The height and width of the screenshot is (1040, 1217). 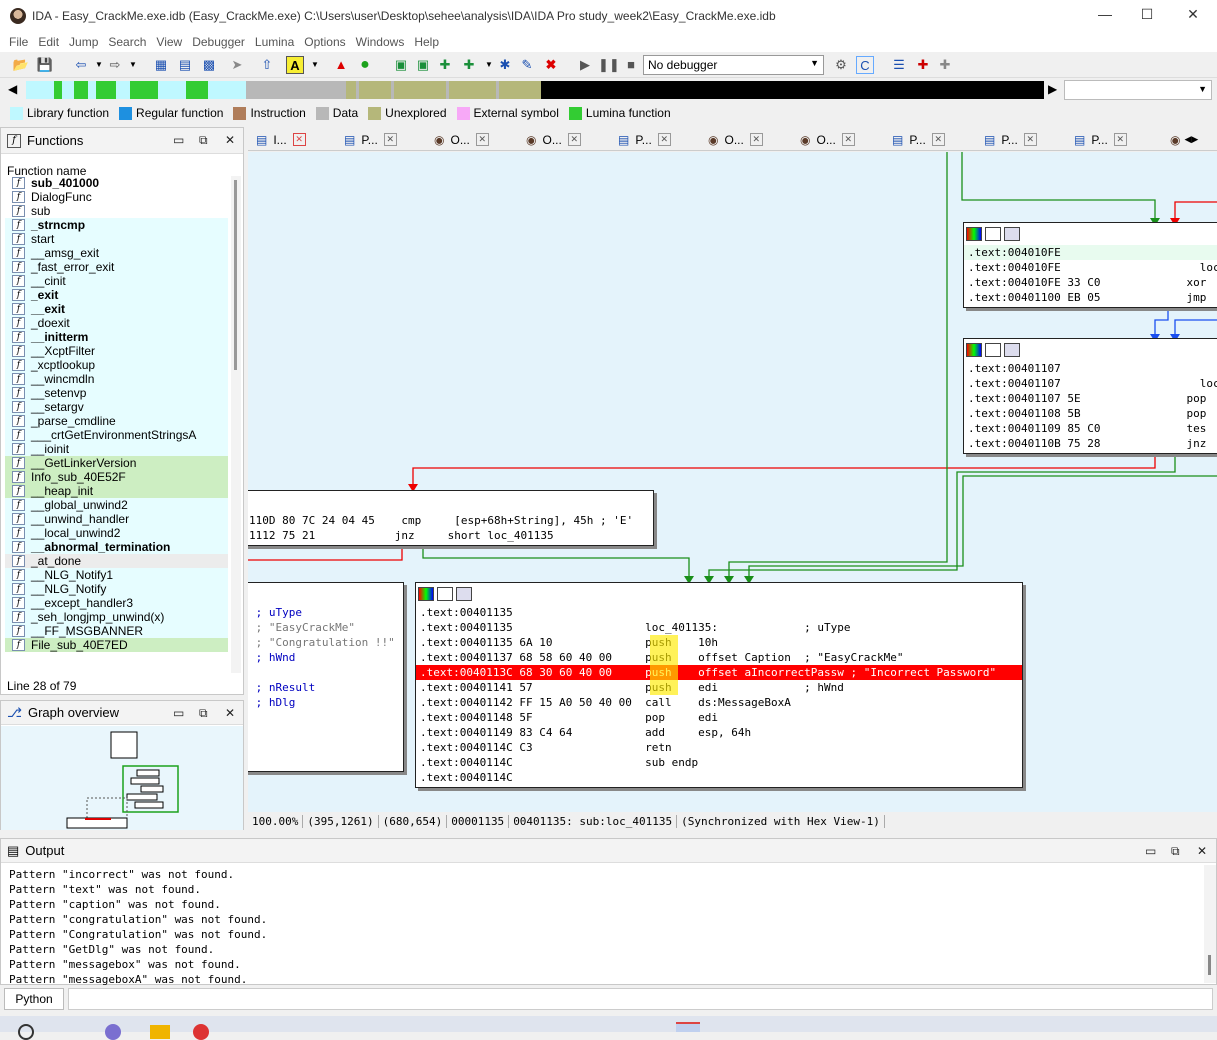 I want to click on back-arrow-icon: ⇦, so click(x=81, y=65).